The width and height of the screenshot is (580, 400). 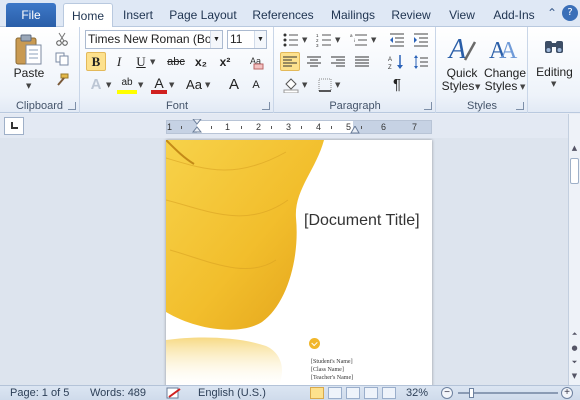 What do you see at coordinates (554, 72) in the screenshot?
I see `editing-label: Editing` at bounding box center [554, 72].